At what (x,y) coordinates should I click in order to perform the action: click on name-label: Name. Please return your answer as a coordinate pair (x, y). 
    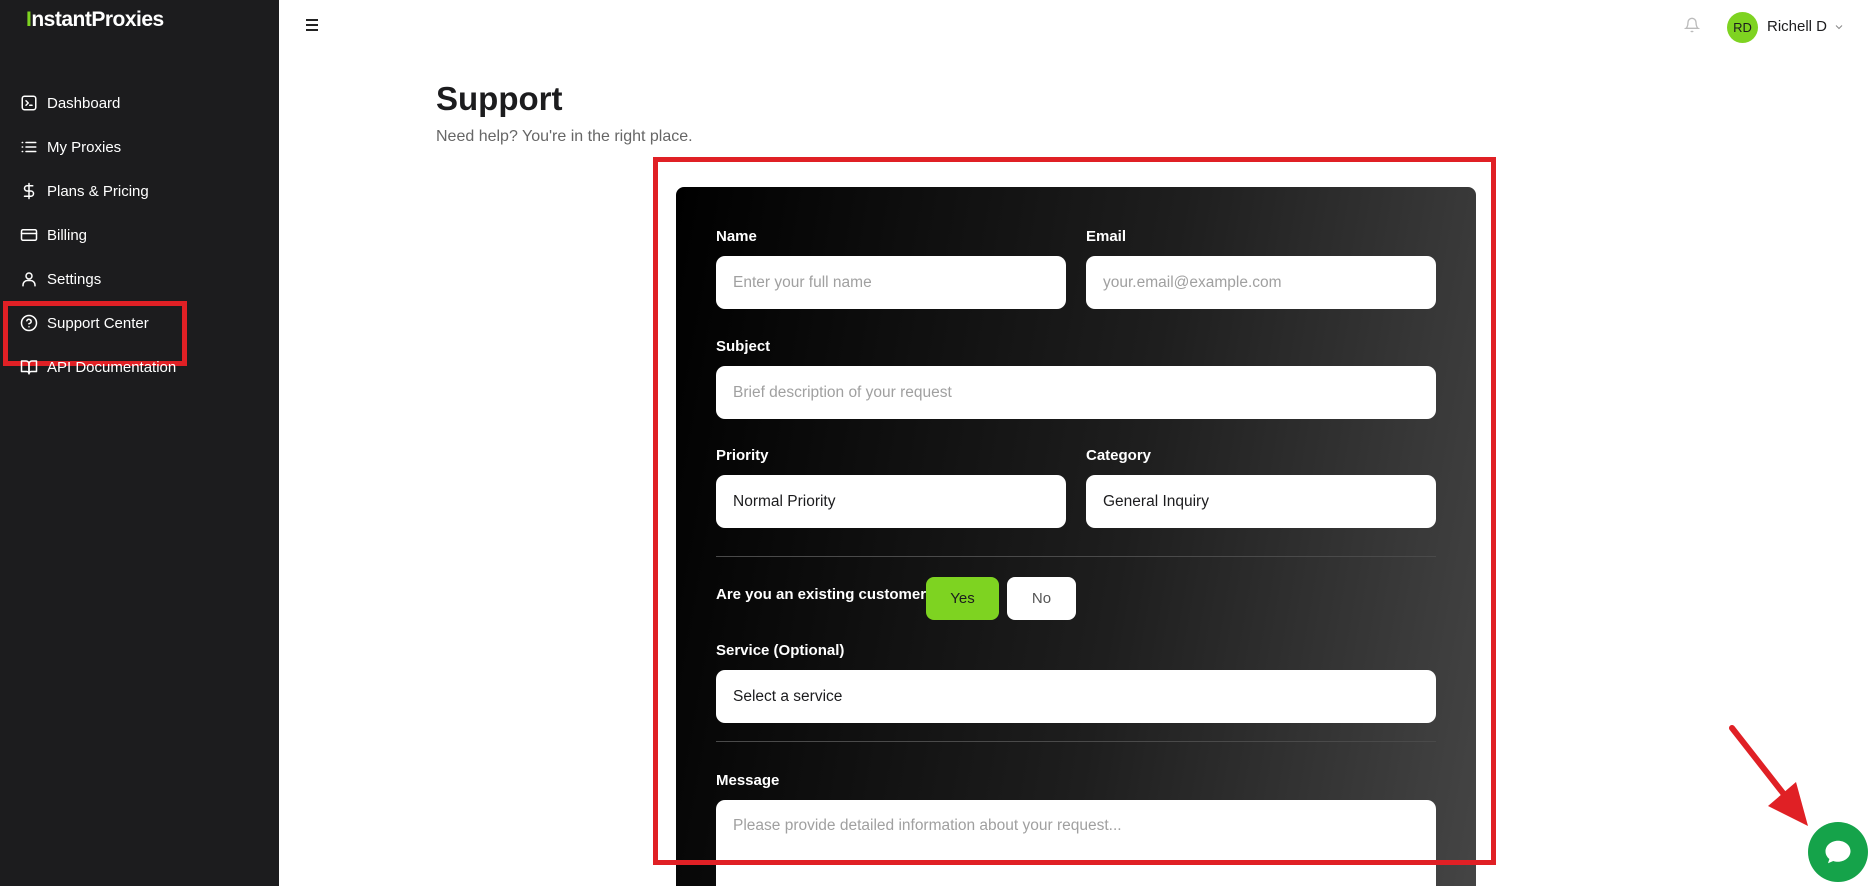
    Looking at the image, I should click on (736, 236).